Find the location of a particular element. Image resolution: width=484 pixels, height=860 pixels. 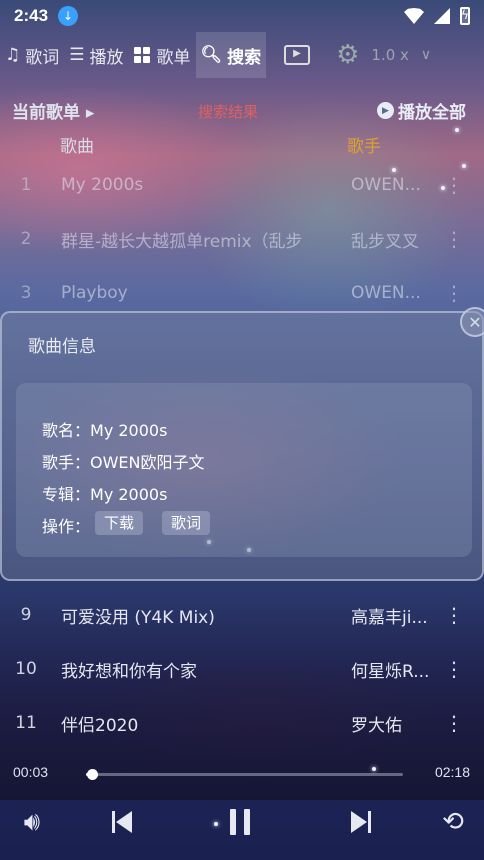

next-icon is located at coordinates (361, 822).